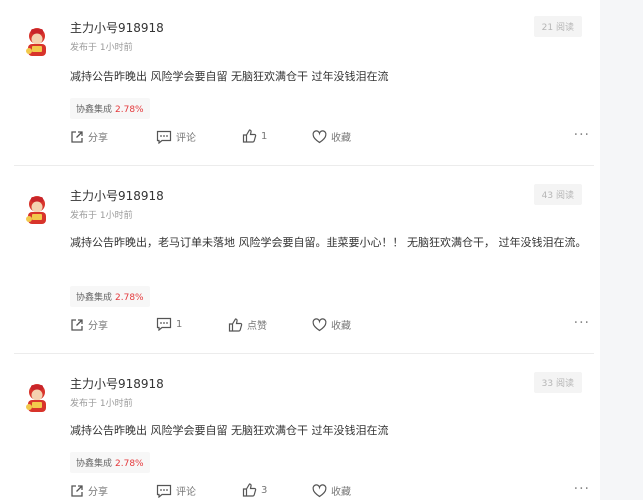  Describe the element at coordinates (264, 136) in the screenshot. I see `like-label: 1` at that location.